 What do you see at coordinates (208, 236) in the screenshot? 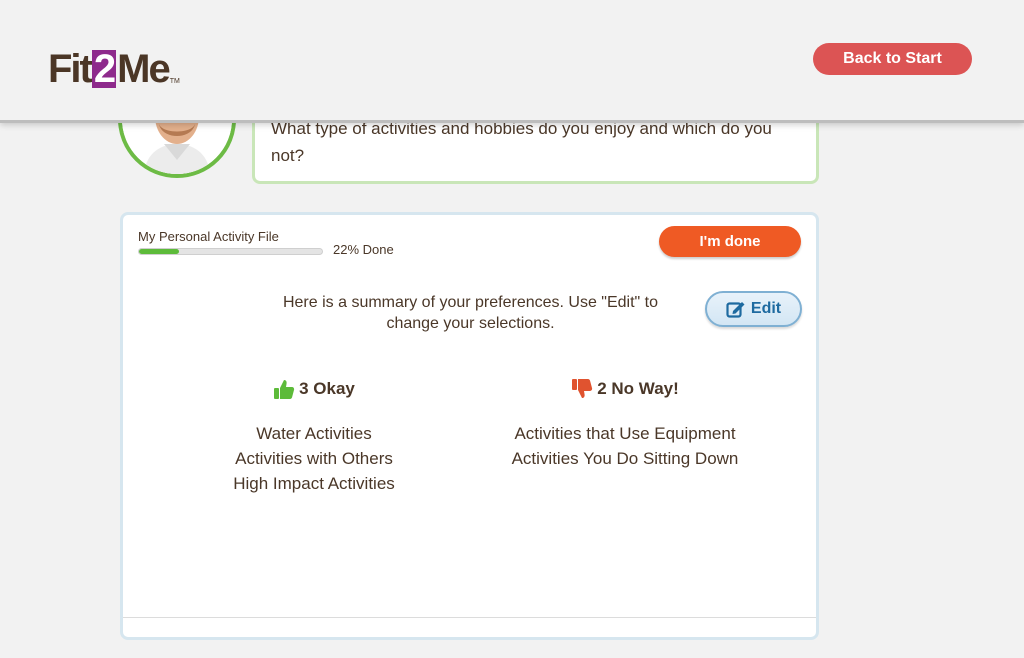
I see `progress-label: My Personal Activity File` at bounding box center [208, 236].